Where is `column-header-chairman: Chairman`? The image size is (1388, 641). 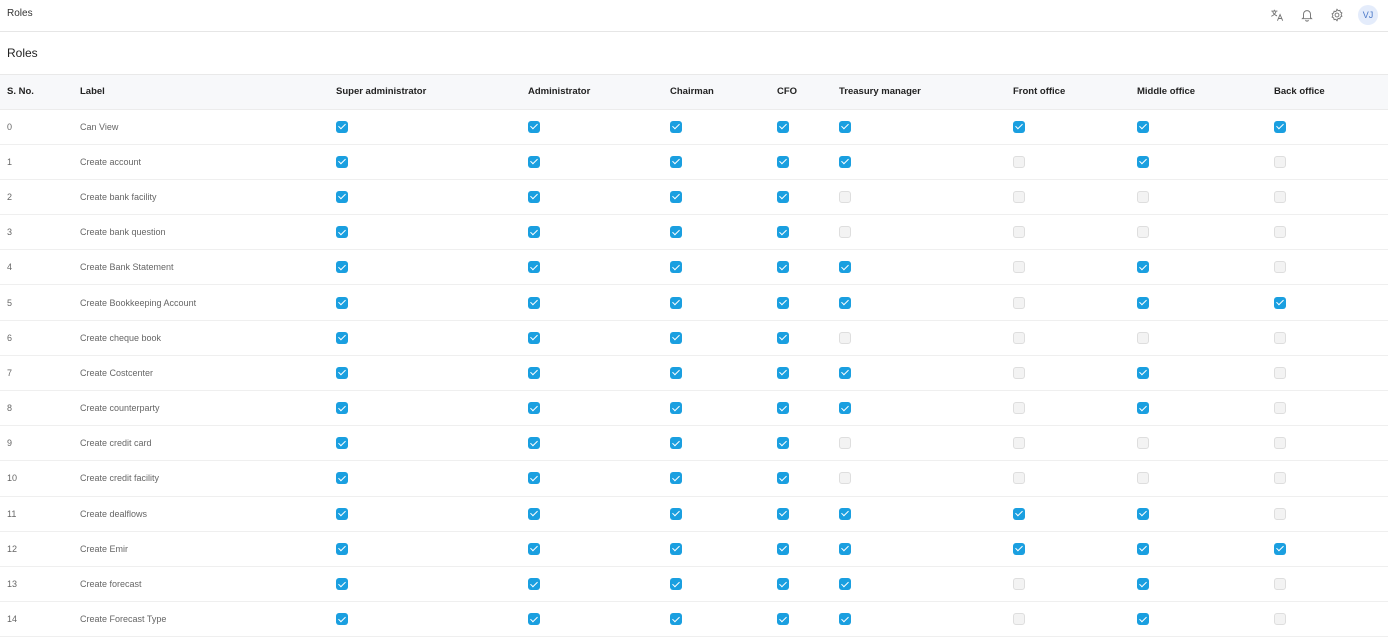 column-header-chairman: Chairman is located at coordinates (723, 92).